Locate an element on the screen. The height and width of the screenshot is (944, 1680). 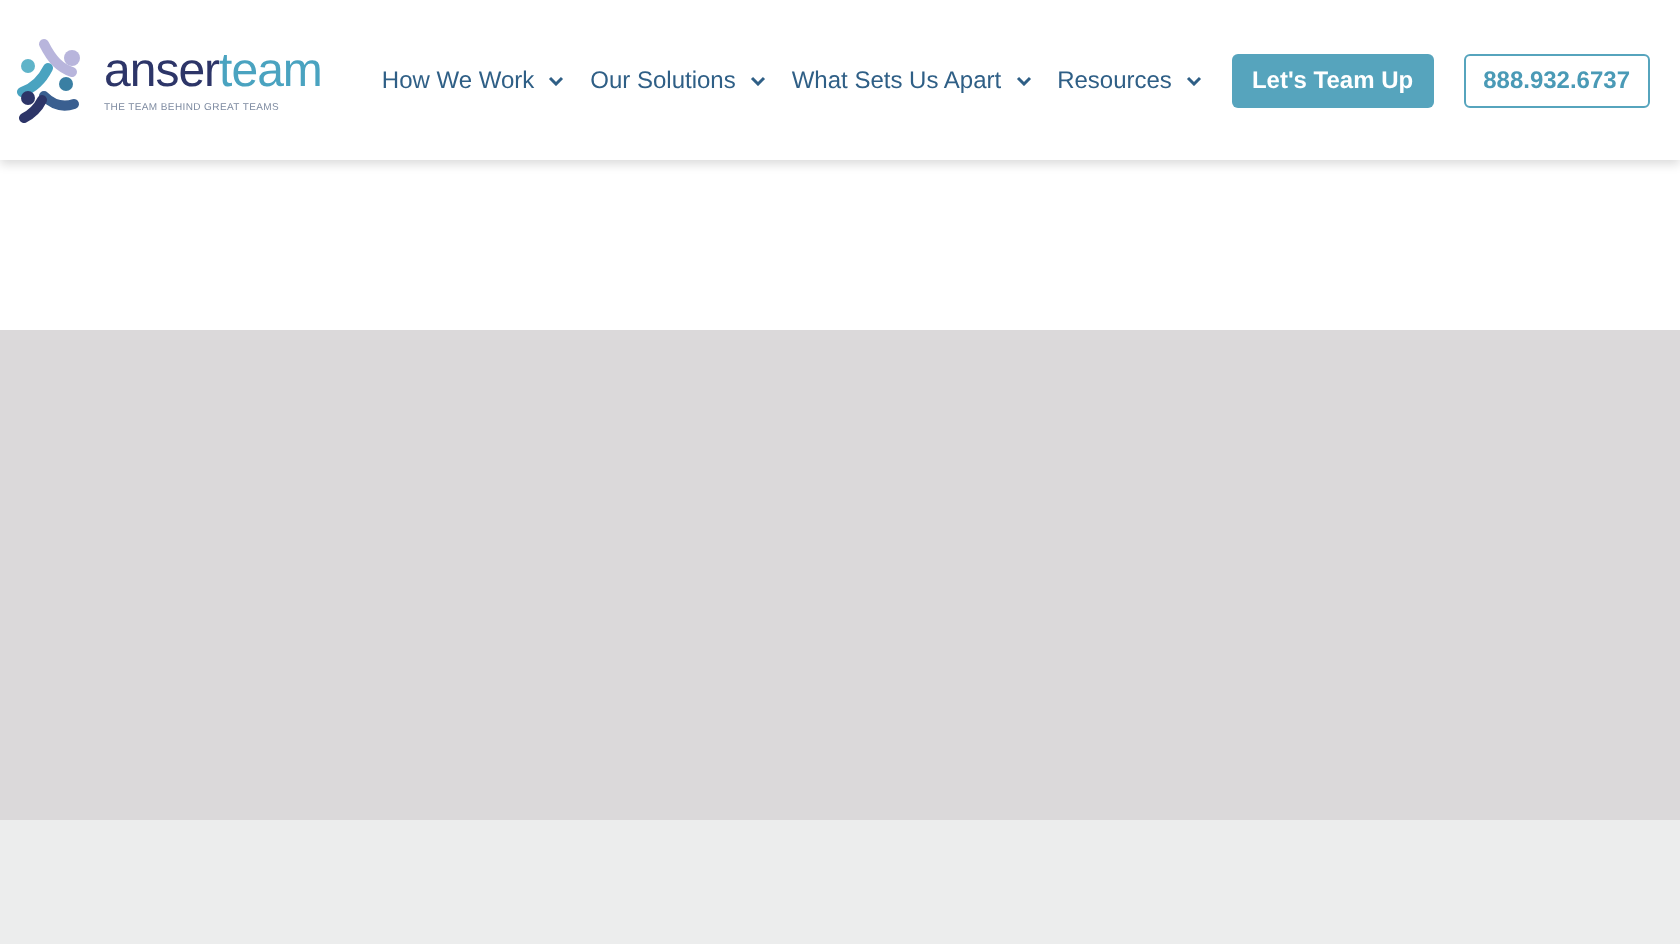
nav-link: Resources is located at coordinates (1129, 80).